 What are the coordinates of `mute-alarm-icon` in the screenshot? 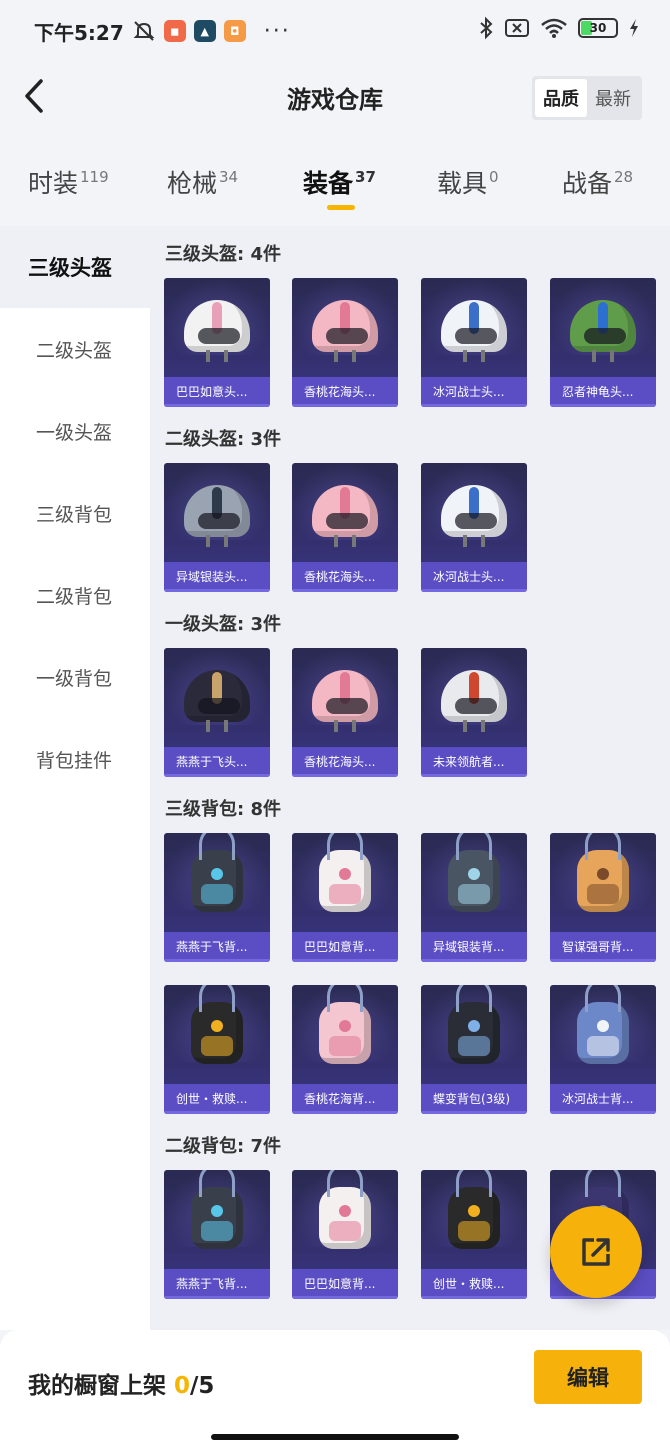 It's located at (144, 31).